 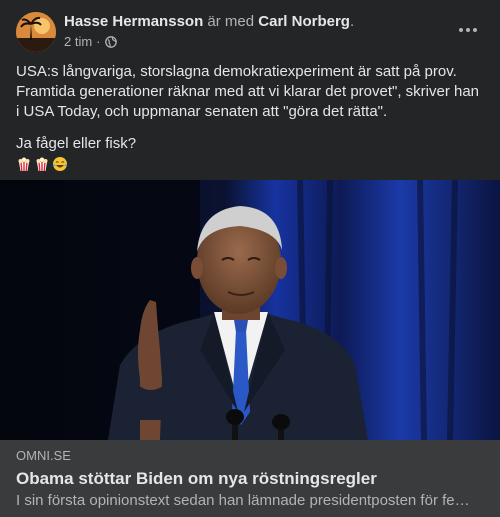 What do you see at coordinates (76, 143) in the screenshot?
I see `post-paragraph: Ja fågel eller fisk?` at bounding box center [76, 143].